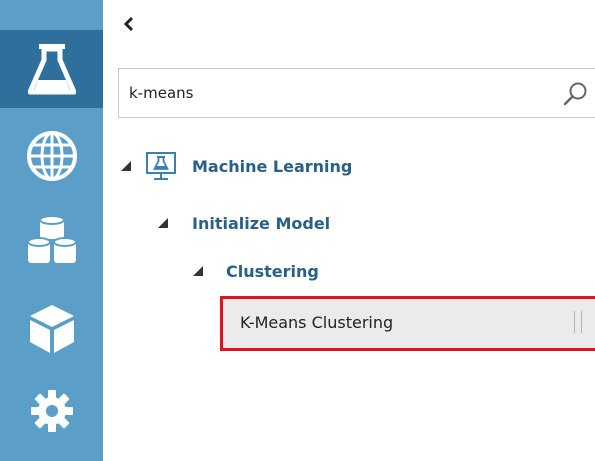  What do you see at coordinates (51, 239) in the screenshot?
I see `datasets-icon` at bounding box center [51, 239].